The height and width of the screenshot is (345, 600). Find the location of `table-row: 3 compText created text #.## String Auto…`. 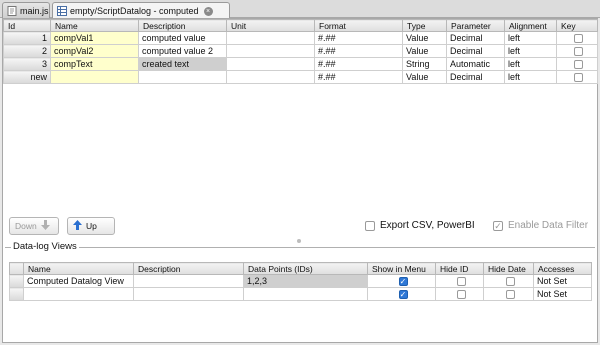

table-row: 3 compText created text #.## String Auto… is located at coordinates (300, 64).